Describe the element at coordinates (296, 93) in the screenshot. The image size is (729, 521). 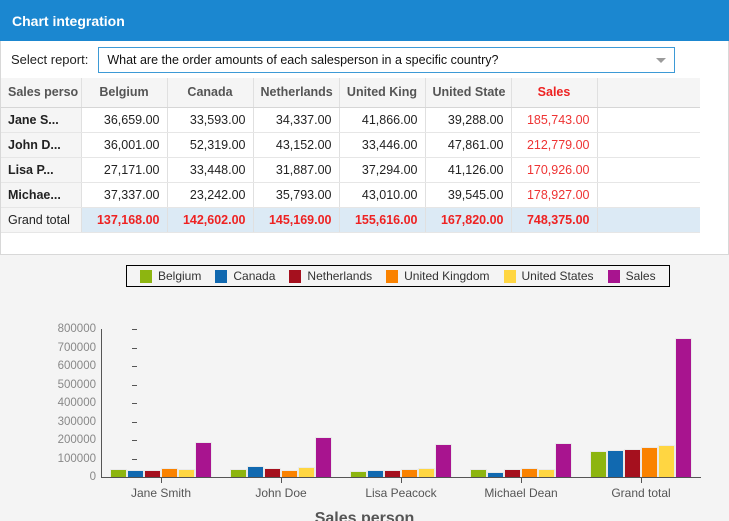
I see `col-header-netherlands: Netherlands` at that location.